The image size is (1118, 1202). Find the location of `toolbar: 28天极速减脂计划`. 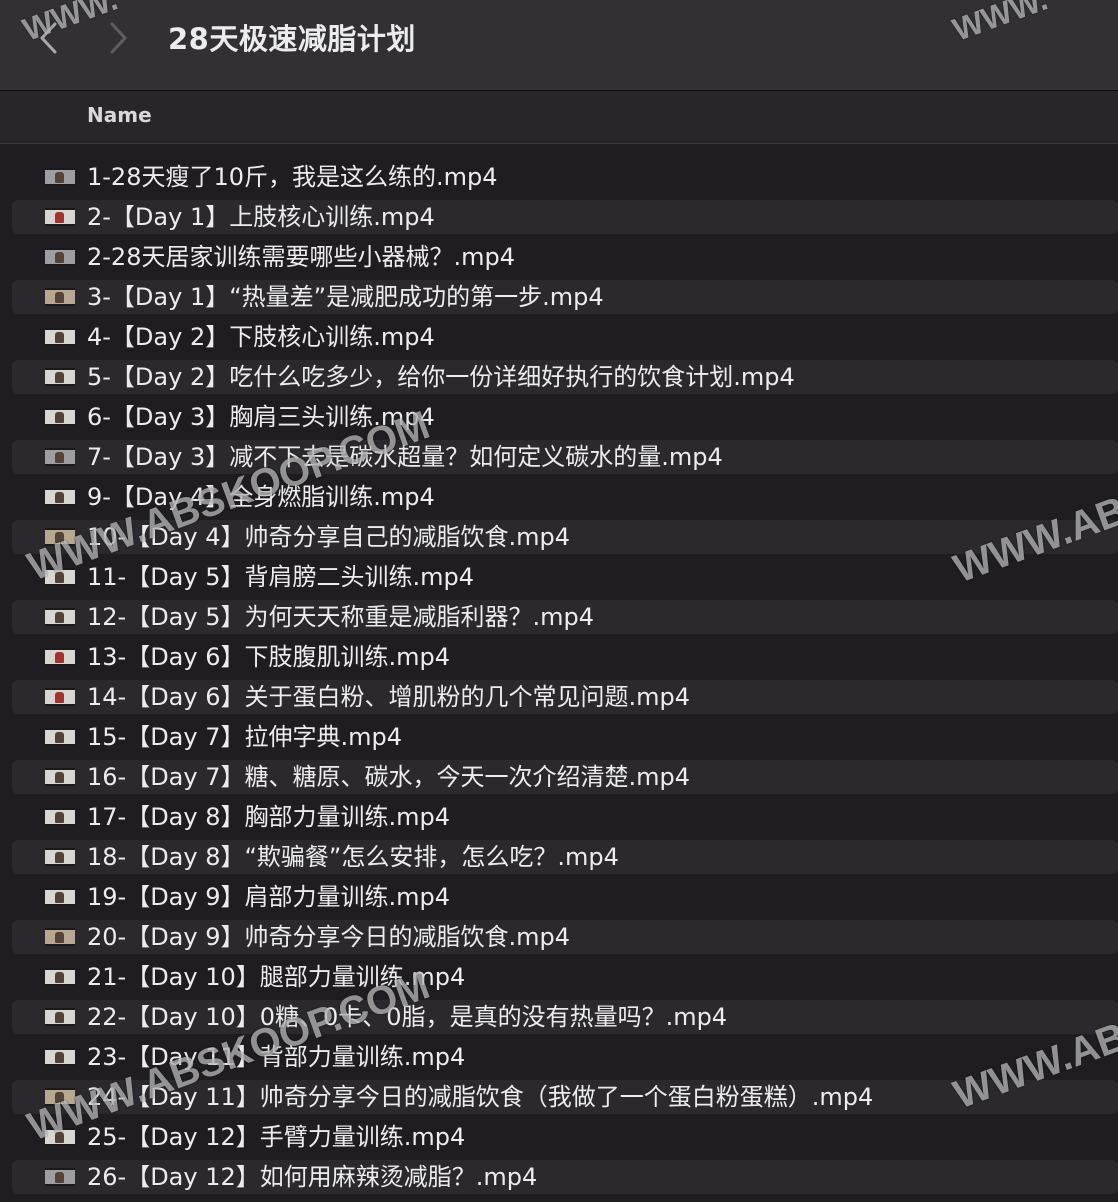

toolbar: 28天极速减脂计划 is located at coordinates (559, 45).